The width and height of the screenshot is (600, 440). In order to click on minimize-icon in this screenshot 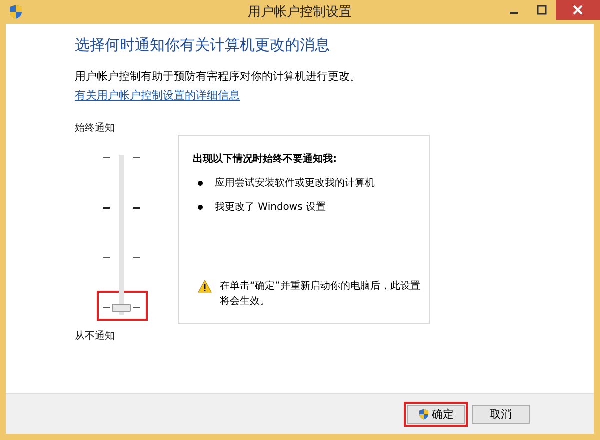, I will do `click(514, 13)`.